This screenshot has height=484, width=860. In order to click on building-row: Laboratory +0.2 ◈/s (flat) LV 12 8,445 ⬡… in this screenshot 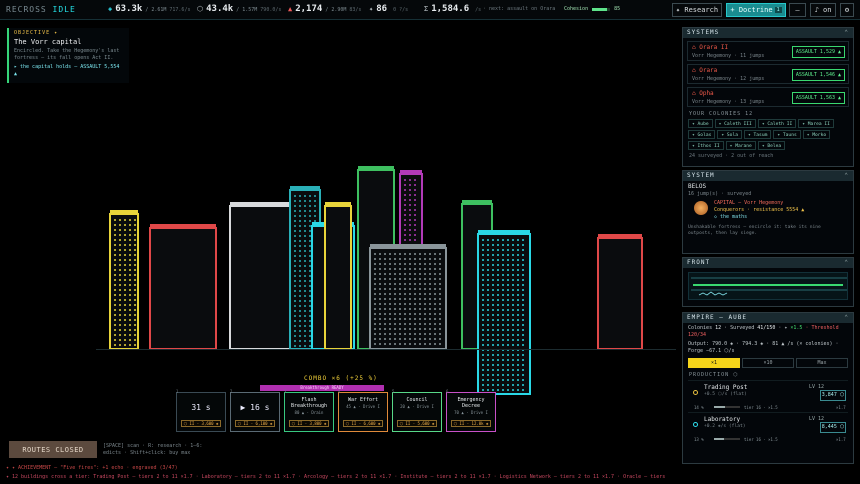, I will do `click(768, 427)`.